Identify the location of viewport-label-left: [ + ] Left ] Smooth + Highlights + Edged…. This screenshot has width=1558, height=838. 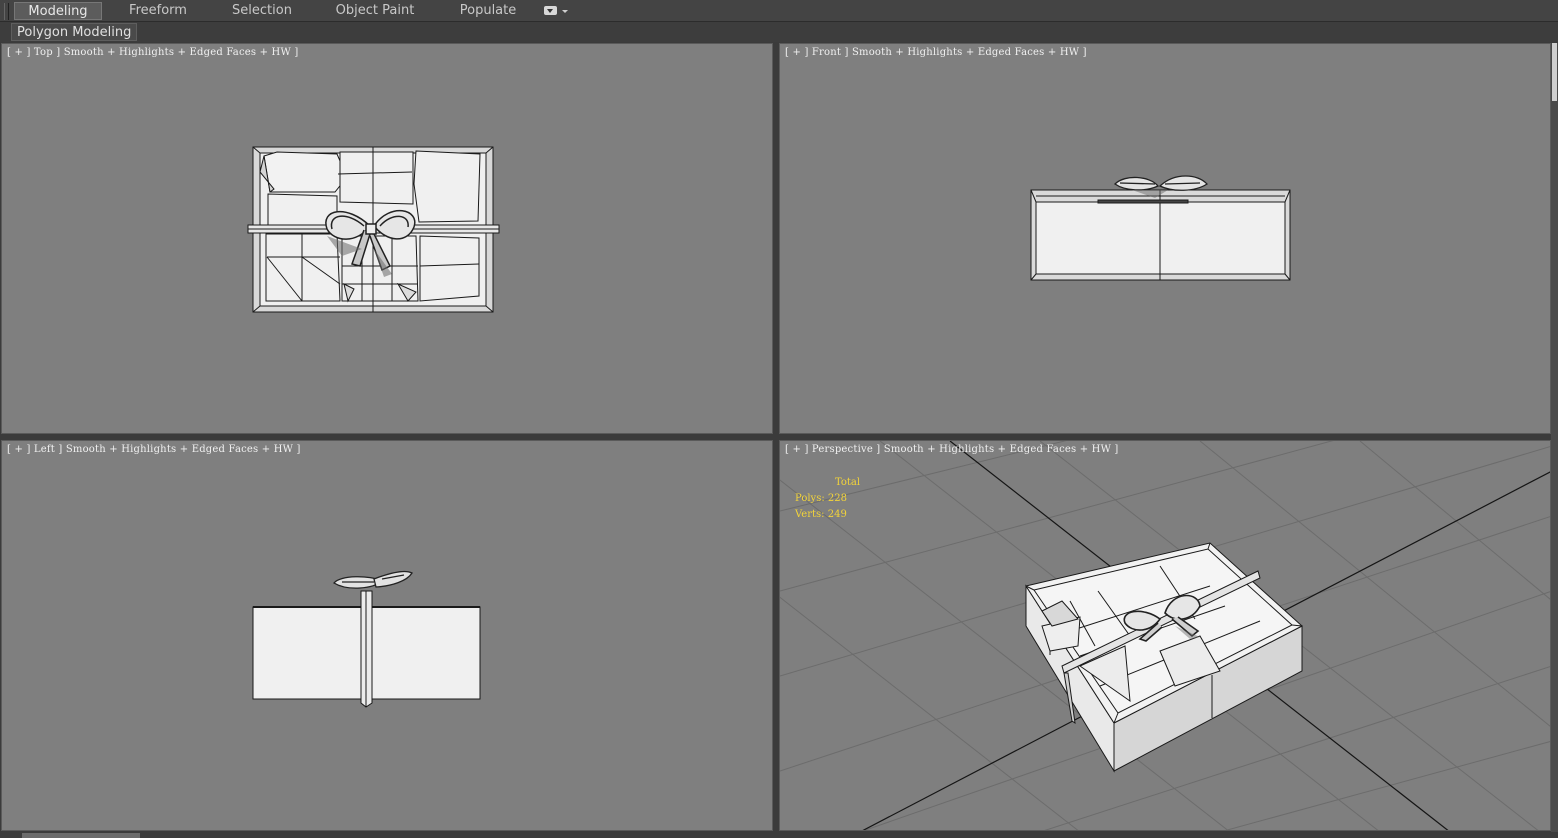
(154, 449).